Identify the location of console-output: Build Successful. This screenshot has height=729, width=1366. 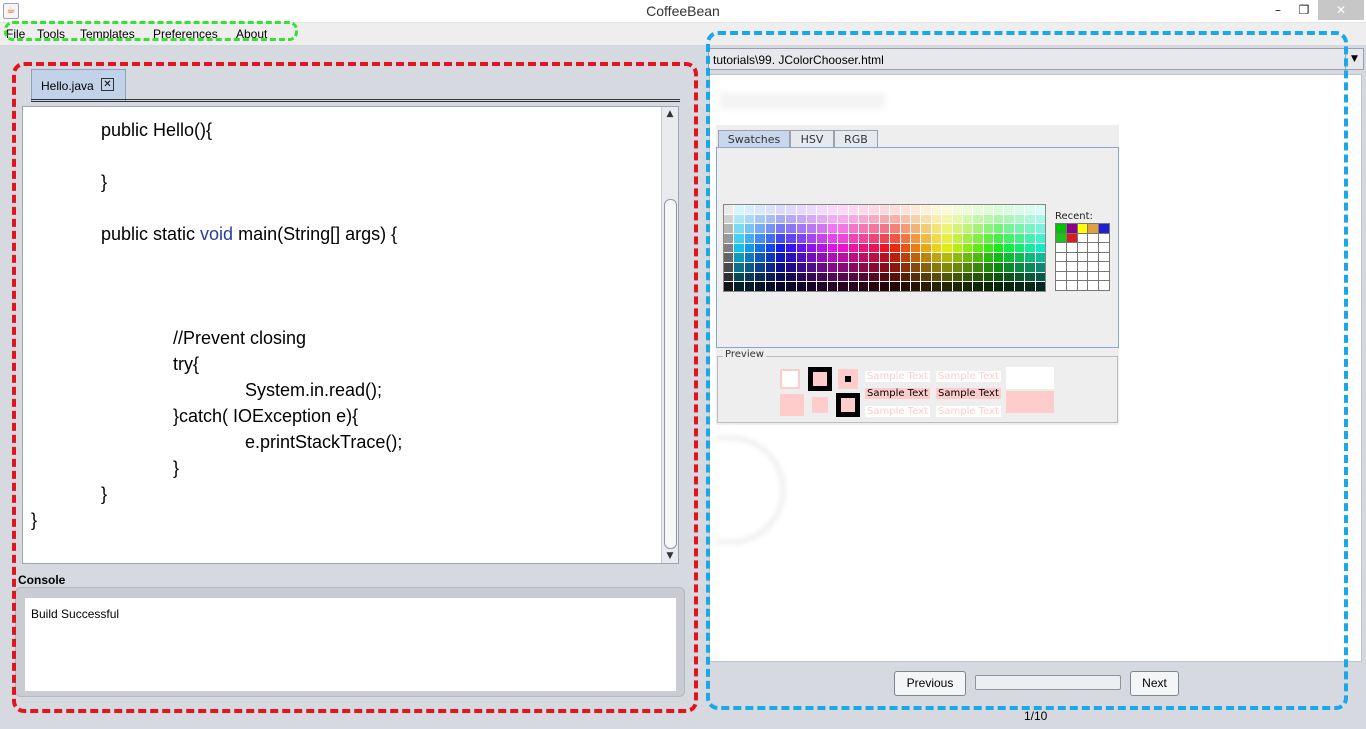
(75, 614).